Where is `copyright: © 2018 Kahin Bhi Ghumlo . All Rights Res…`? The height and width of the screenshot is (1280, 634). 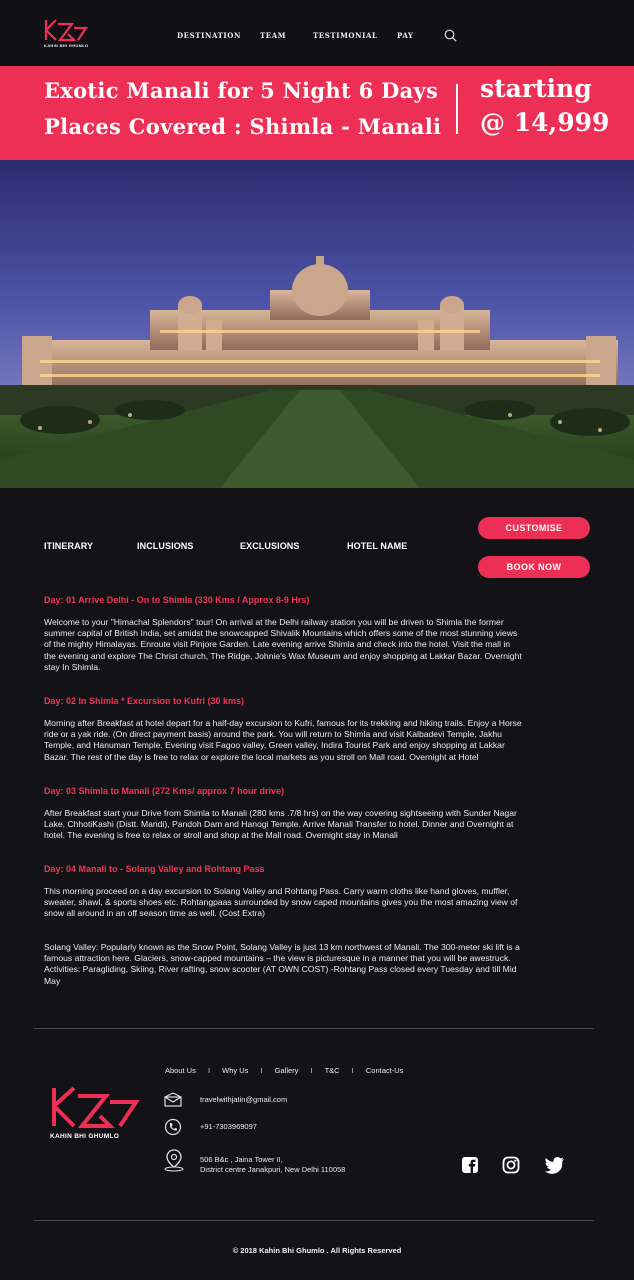
copyright: © 2018 Kahin Bhi Ghumlo . All Rights Res… is located at coordinates (317, 1250).